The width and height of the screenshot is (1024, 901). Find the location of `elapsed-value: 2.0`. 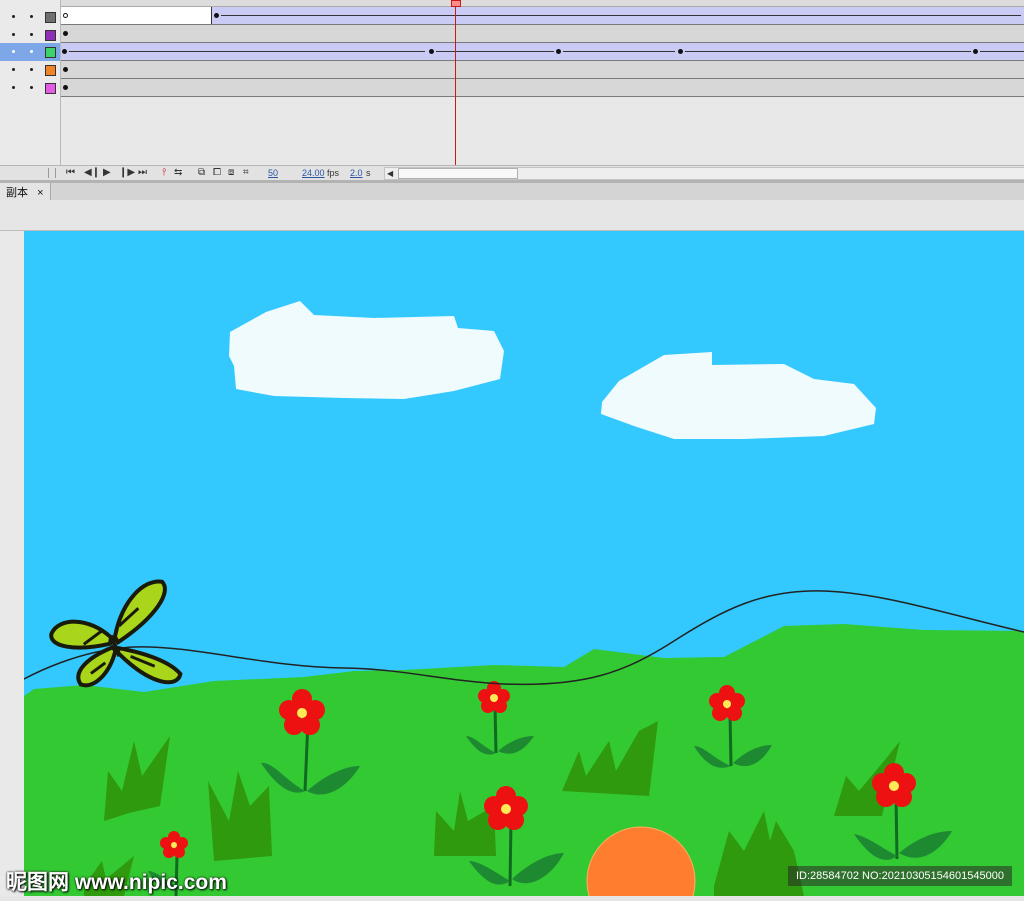

elapsed-value: 2.0 is located at coordinates (356, 173).